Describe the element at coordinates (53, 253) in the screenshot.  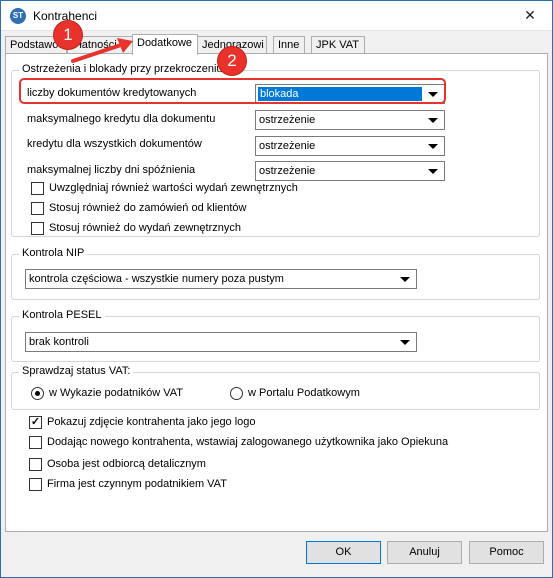
I see `nip-legend: Kontrola NIP` at that location.